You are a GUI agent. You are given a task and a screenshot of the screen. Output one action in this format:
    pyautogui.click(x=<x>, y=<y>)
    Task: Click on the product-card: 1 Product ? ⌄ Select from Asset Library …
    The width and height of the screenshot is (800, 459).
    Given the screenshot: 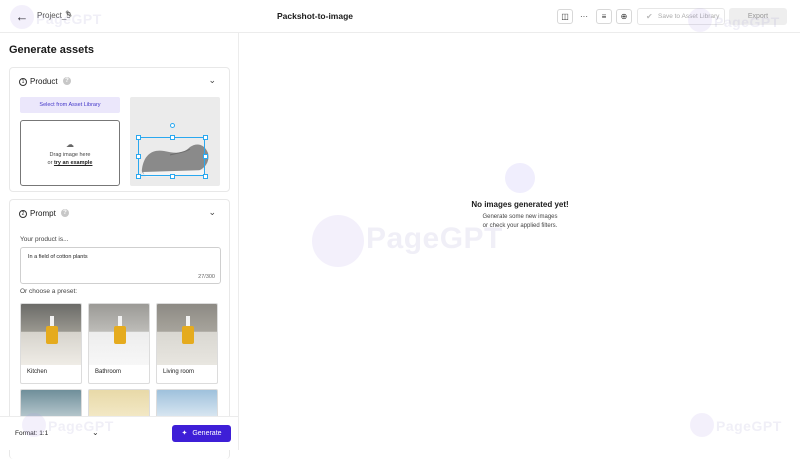 What is the action you would take?
    pyautogui.click(x=119, y=129)
    